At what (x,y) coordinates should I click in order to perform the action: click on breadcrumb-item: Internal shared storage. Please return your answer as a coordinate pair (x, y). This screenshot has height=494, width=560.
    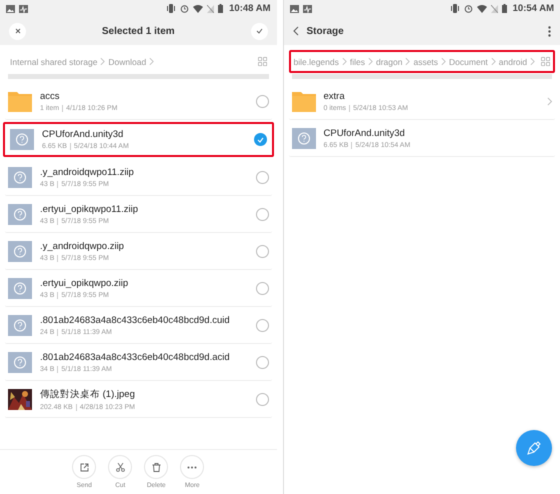
    Looking at the image, I should click on (54, 61).